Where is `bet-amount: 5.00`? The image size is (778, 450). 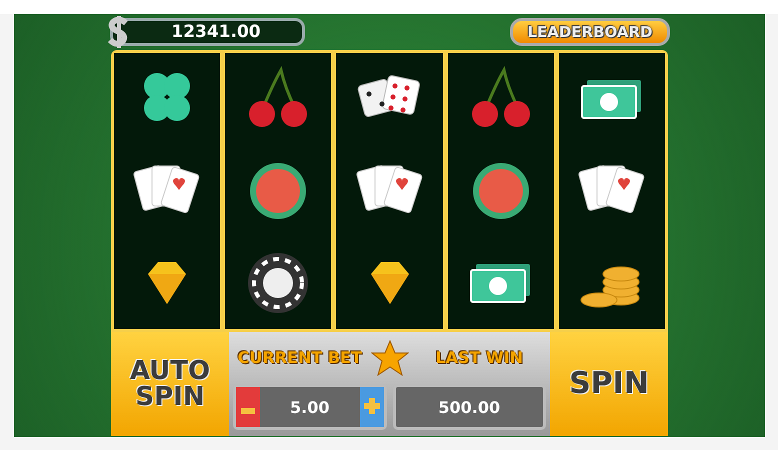 bet-amount: 5.00 is located at coordinates (309, 407).